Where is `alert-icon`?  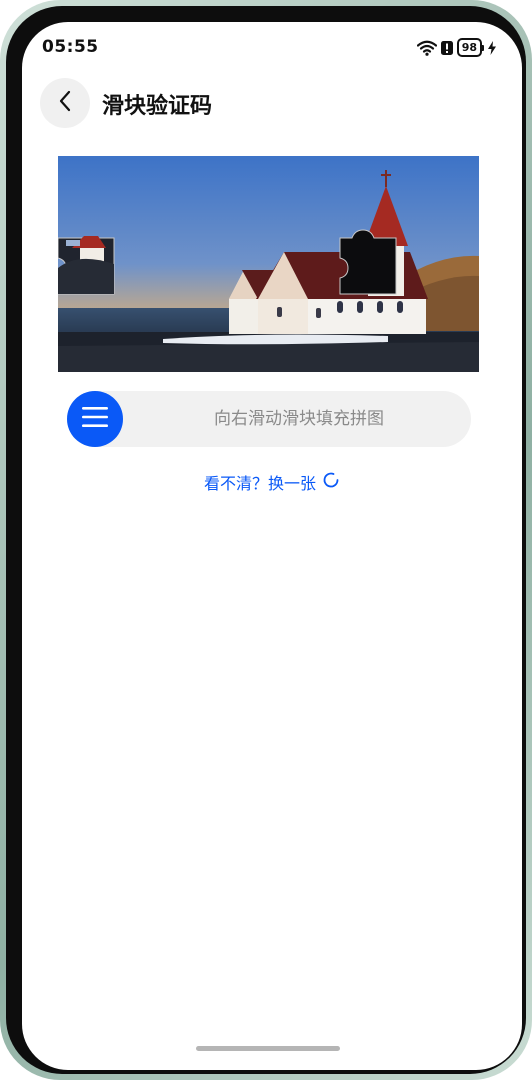
alert-icon is located at coordinates (446, 48).